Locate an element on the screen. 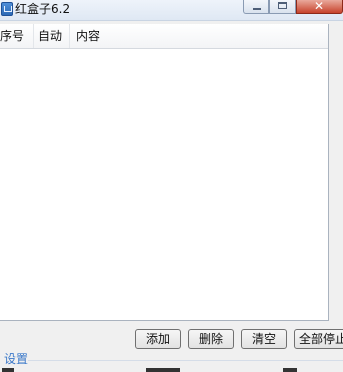 This screenshot has width=343, height=372. column-header-sequence: 序号 is located at coordinates (17, 36).